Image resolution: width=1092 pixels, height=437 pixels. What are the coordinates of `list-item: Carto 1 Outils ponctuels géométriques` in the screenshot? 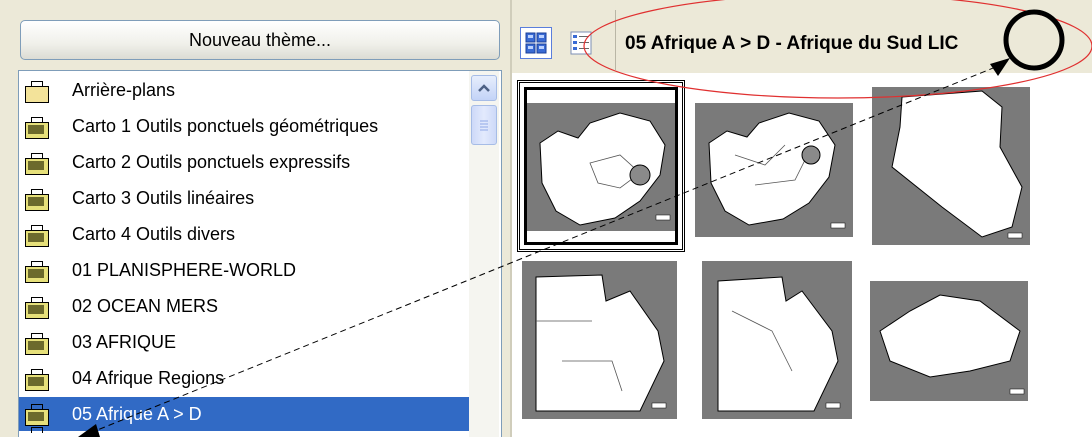 It's located at (244, 126).